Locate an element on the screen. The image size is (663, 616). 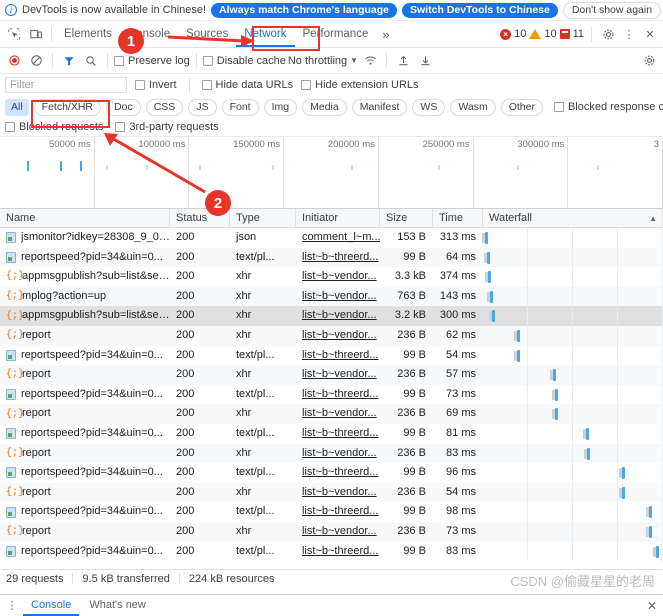
hide-data-urls-checkbox: Hide data URLs is located at coordinates (247, 85).